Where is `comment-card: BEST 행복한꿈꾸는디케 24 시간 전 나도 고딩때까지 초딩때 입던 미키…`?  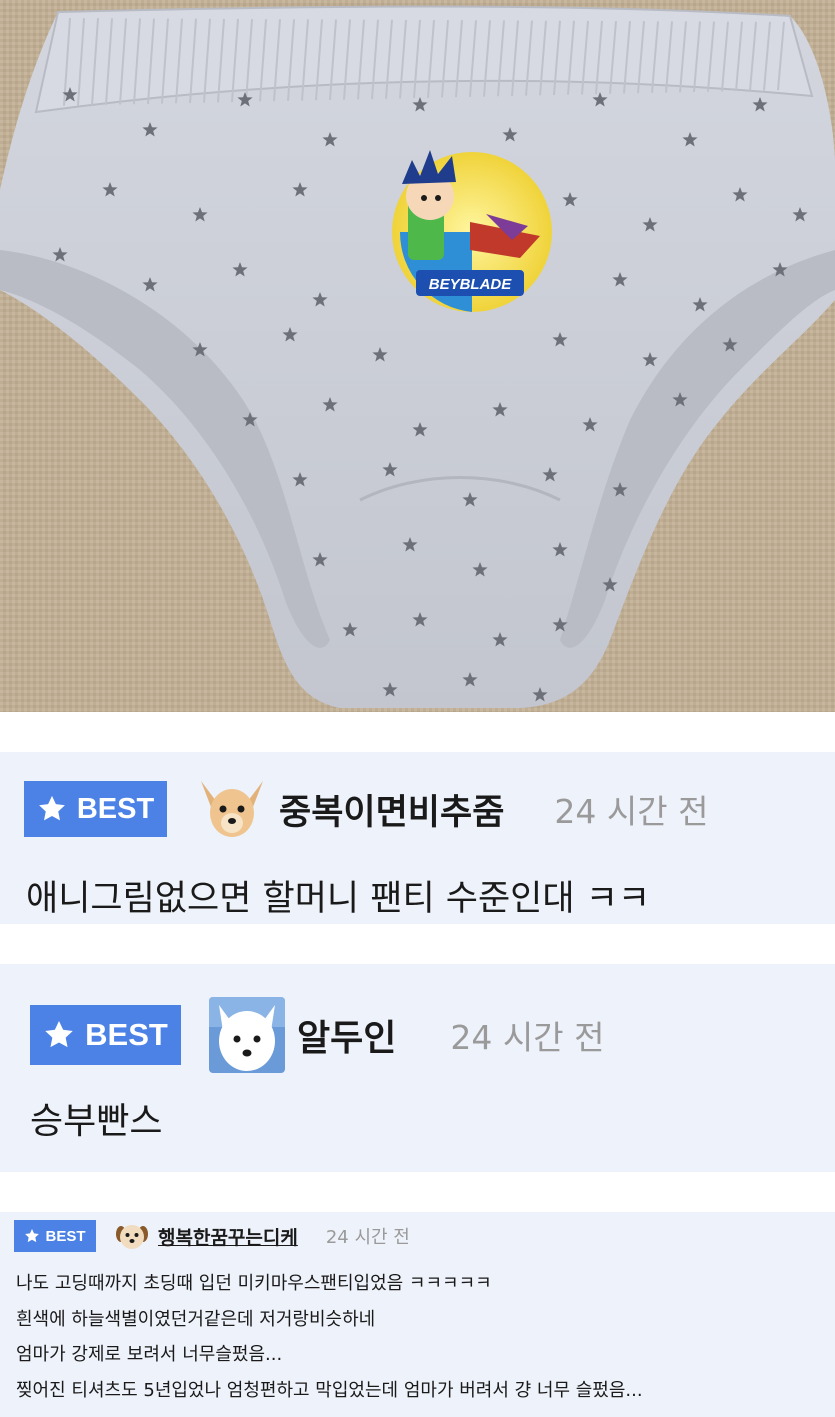 comment-card: BEST 행복한꿈꾸는디케 24 시간 전 나도 고딩때까지 초딩때 입던 미키… is located at coordinates (417, 1314).